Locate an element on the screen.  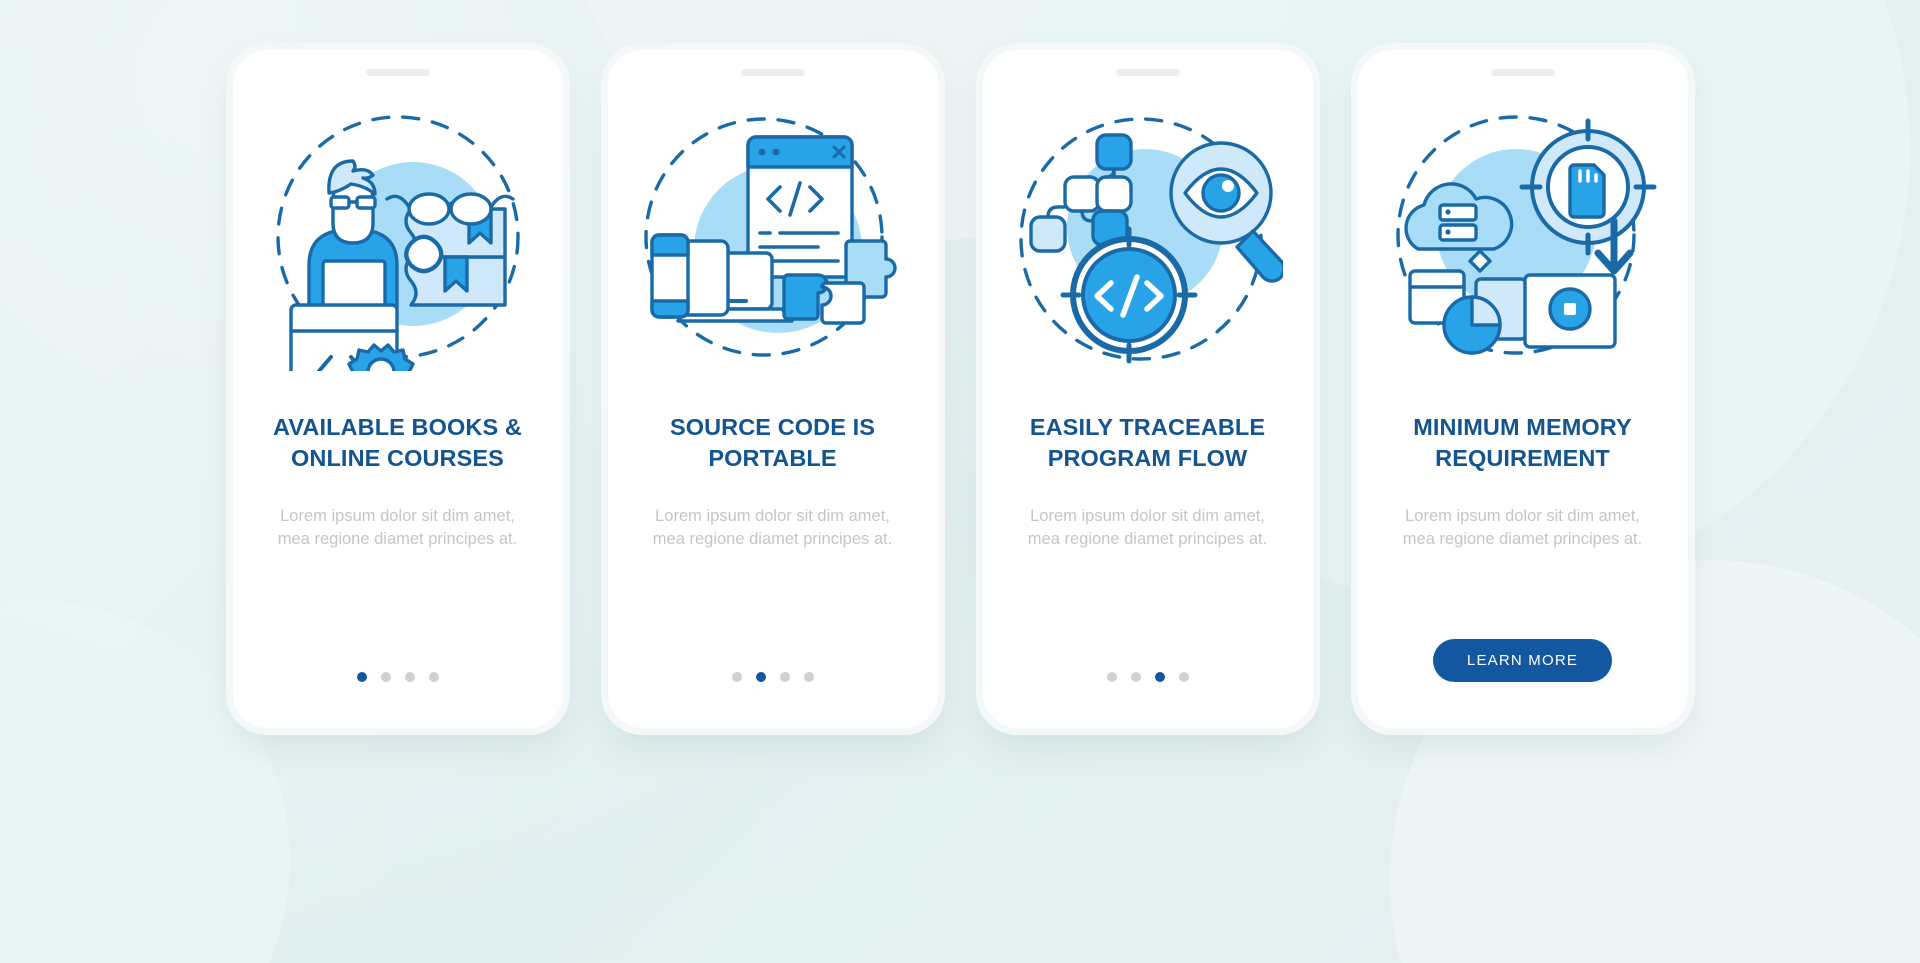
screen-footer: LEARN MORE is located at coordinates (1523, 660).